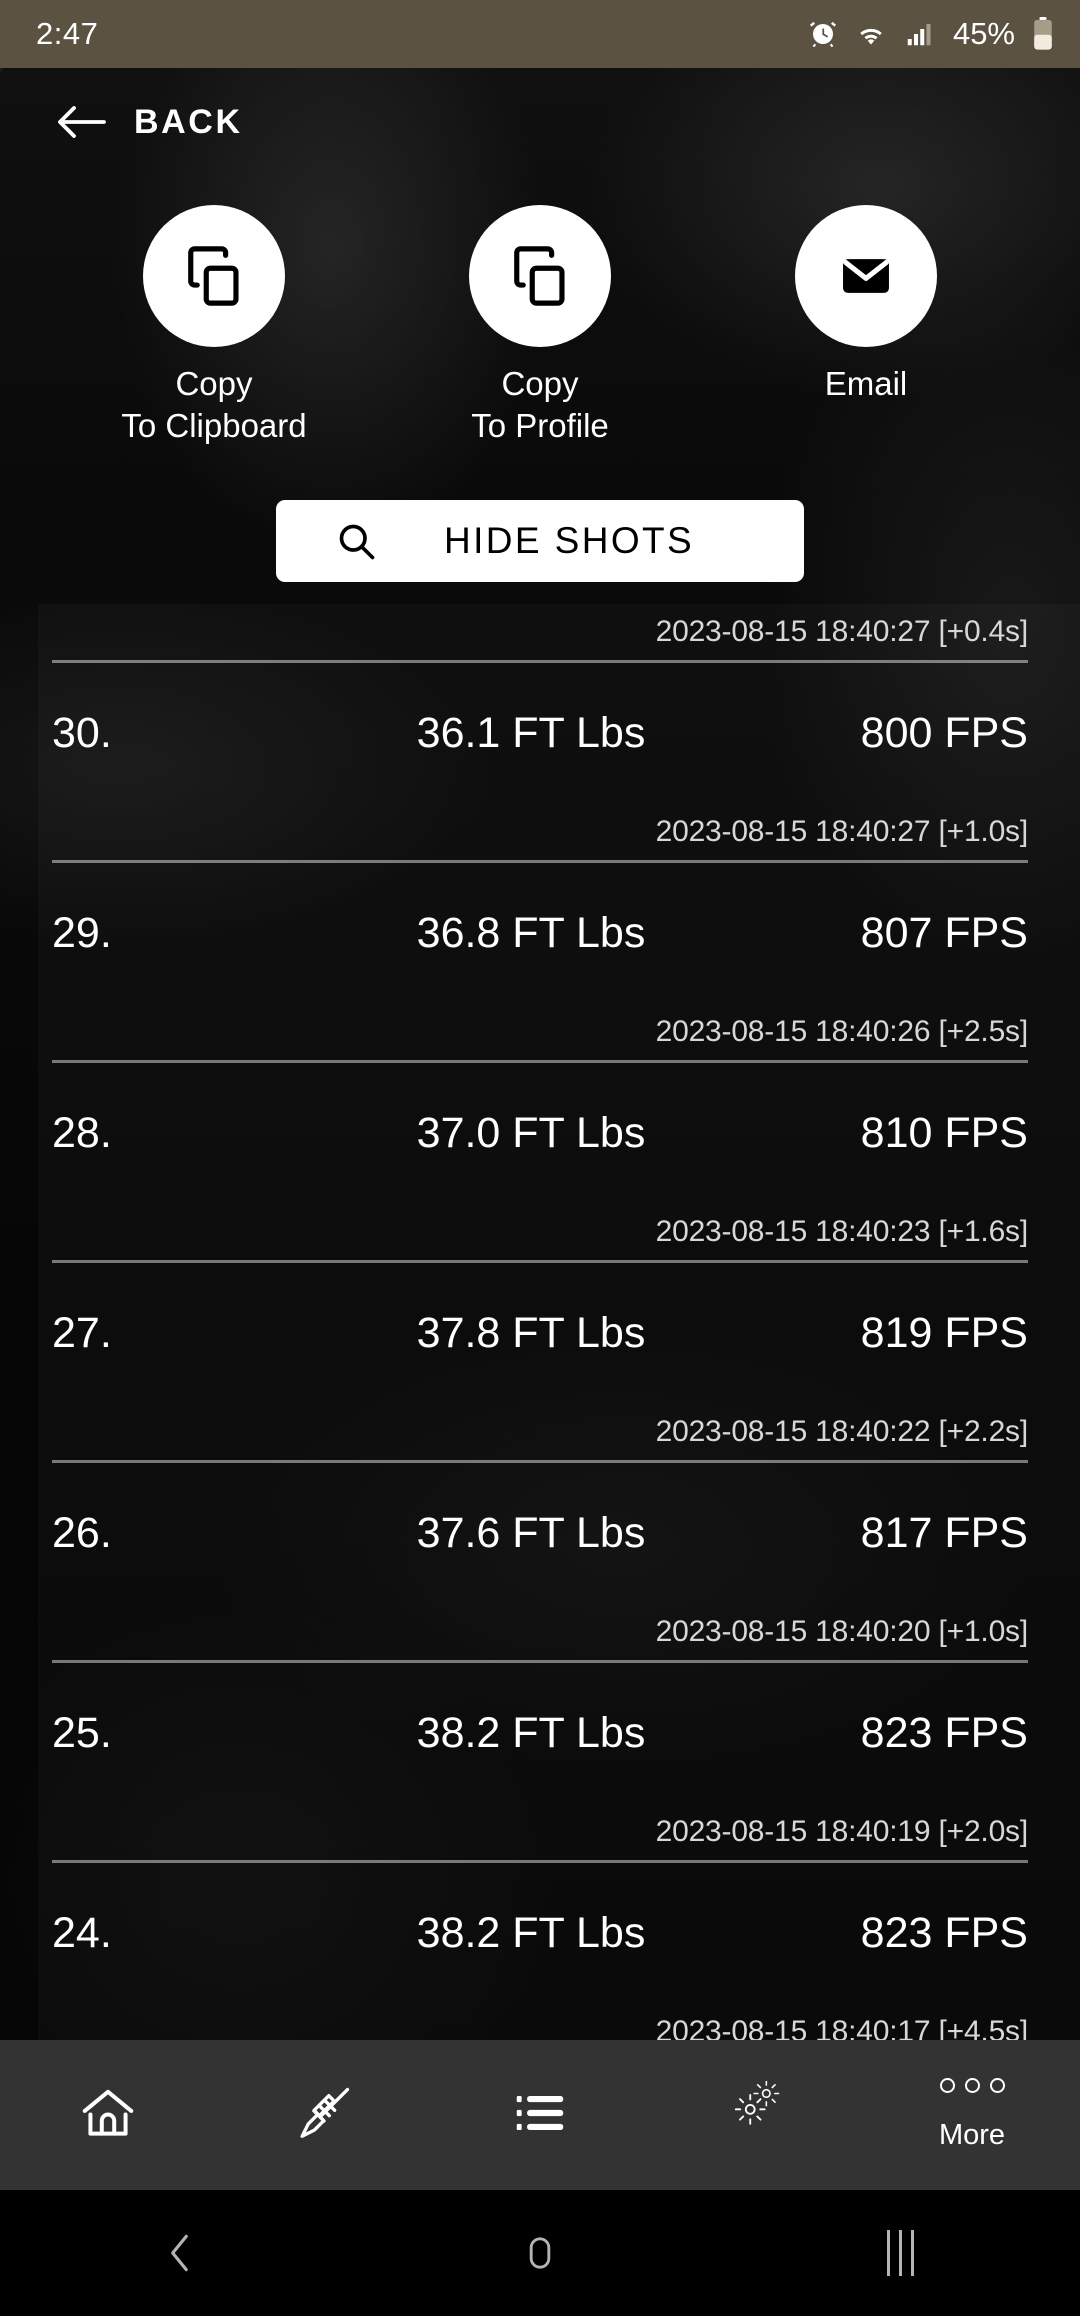  I want to click on nav-home-icon, so click(540, 2253).